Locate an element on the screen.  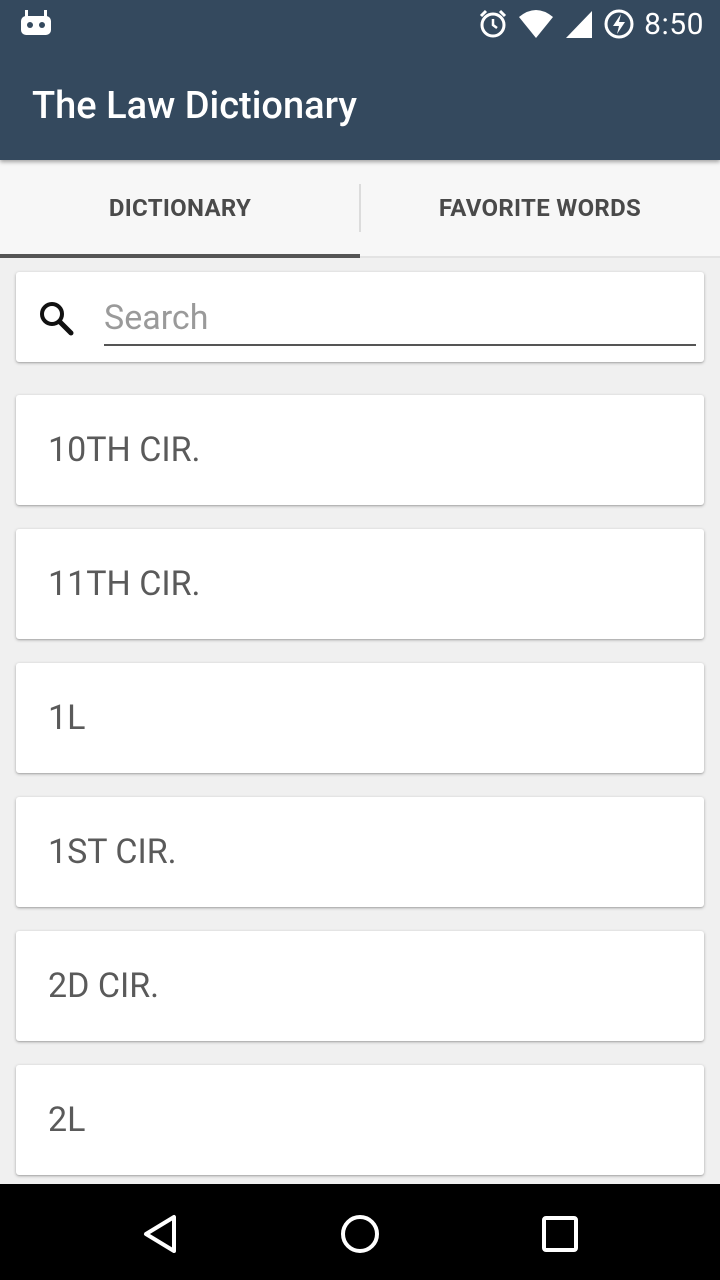
list-item: 1L is located at coordinates (360, 718).